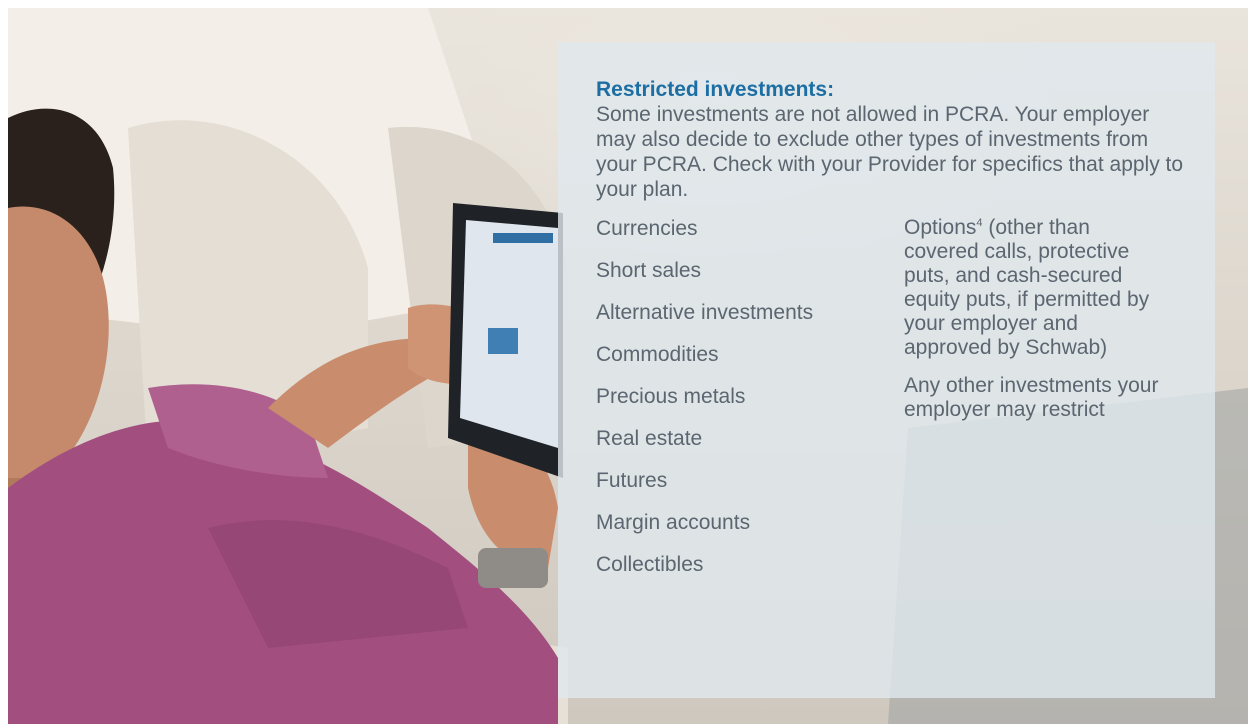 This screenshot has width=1248, height=724. Describe the element at coordinates (649, 270) in the screenshot. I see `list-item: Short sales` at that location.